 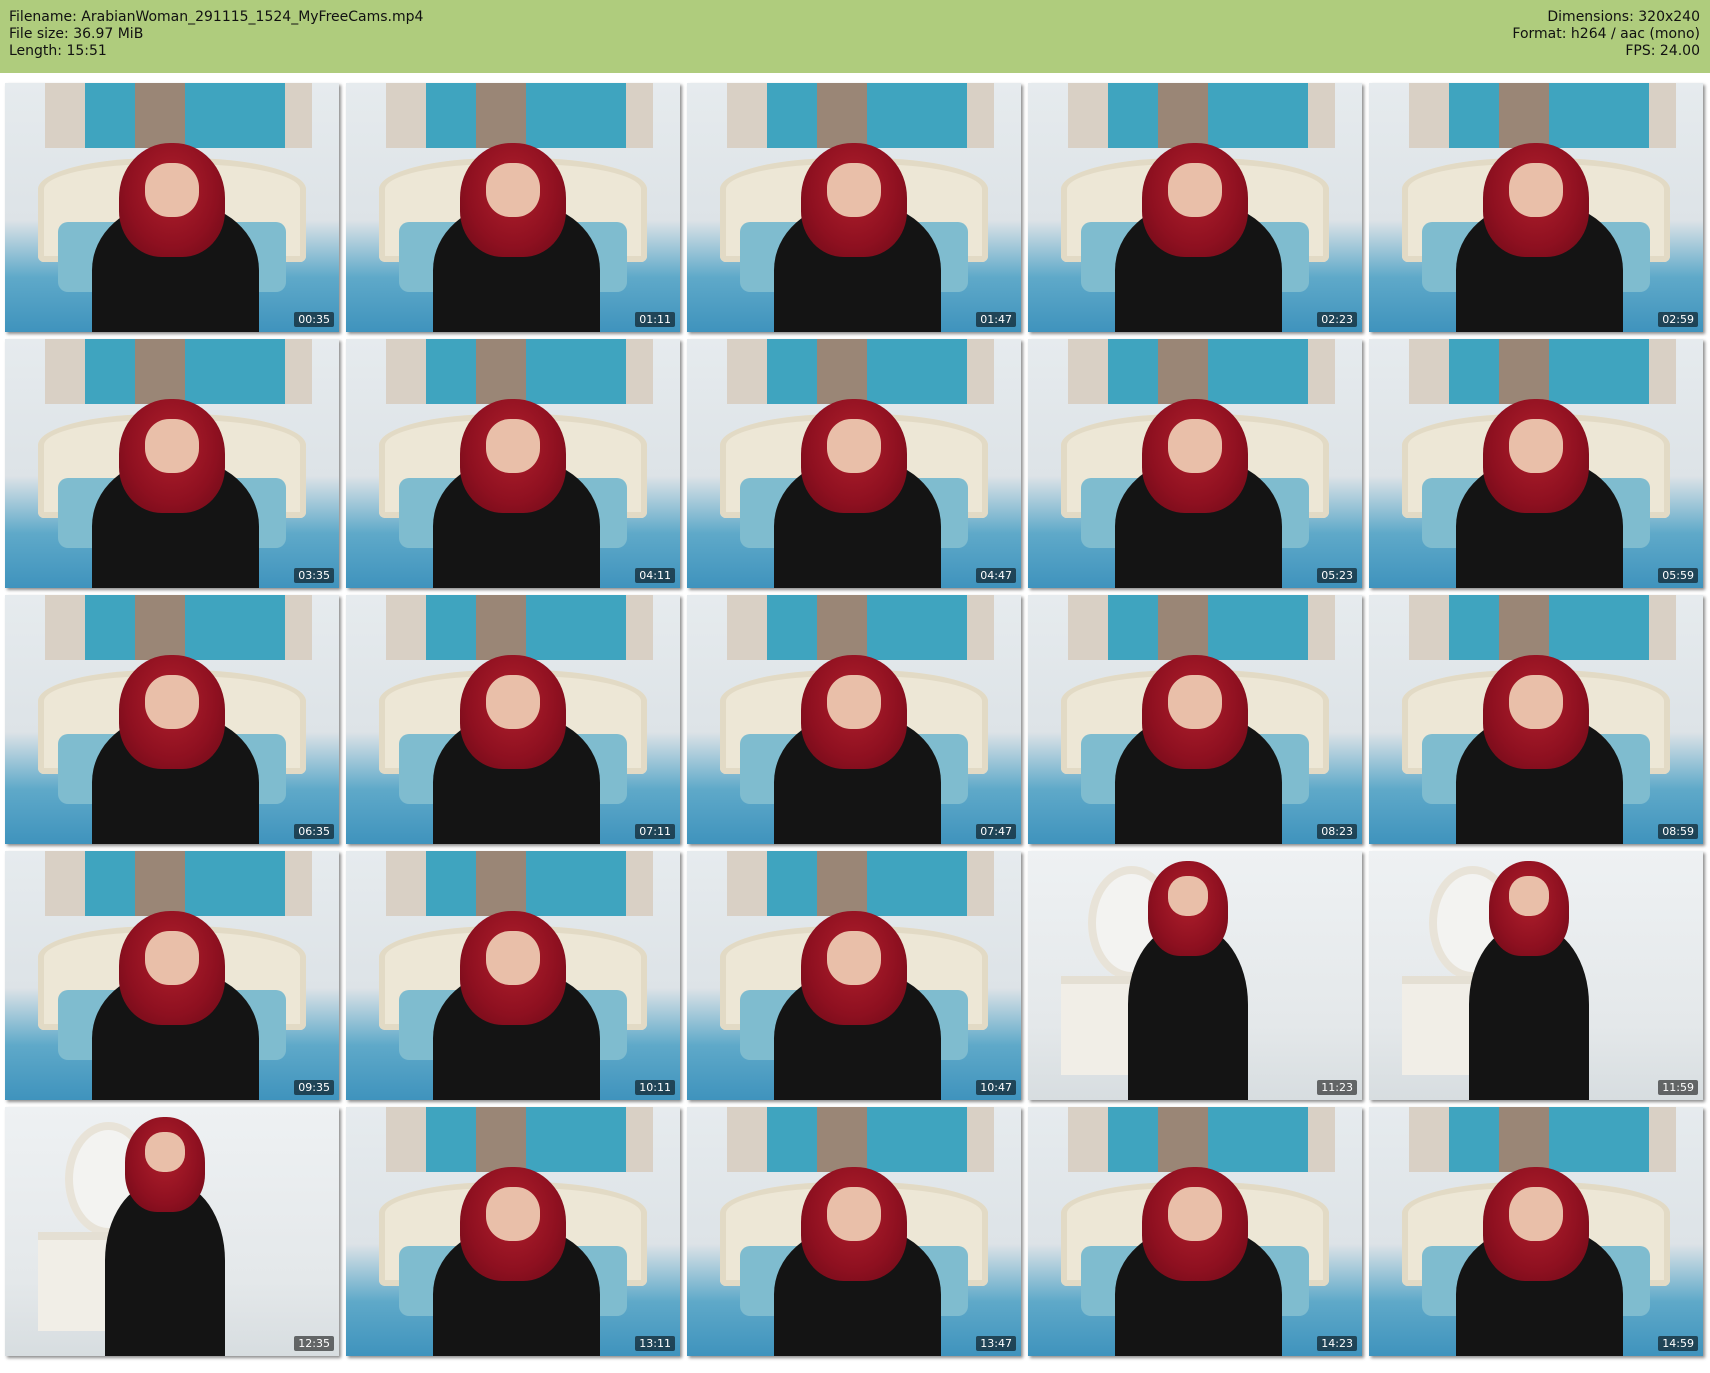 I want to click on timestamp-label: 06:35, so click(x=314, y=831).